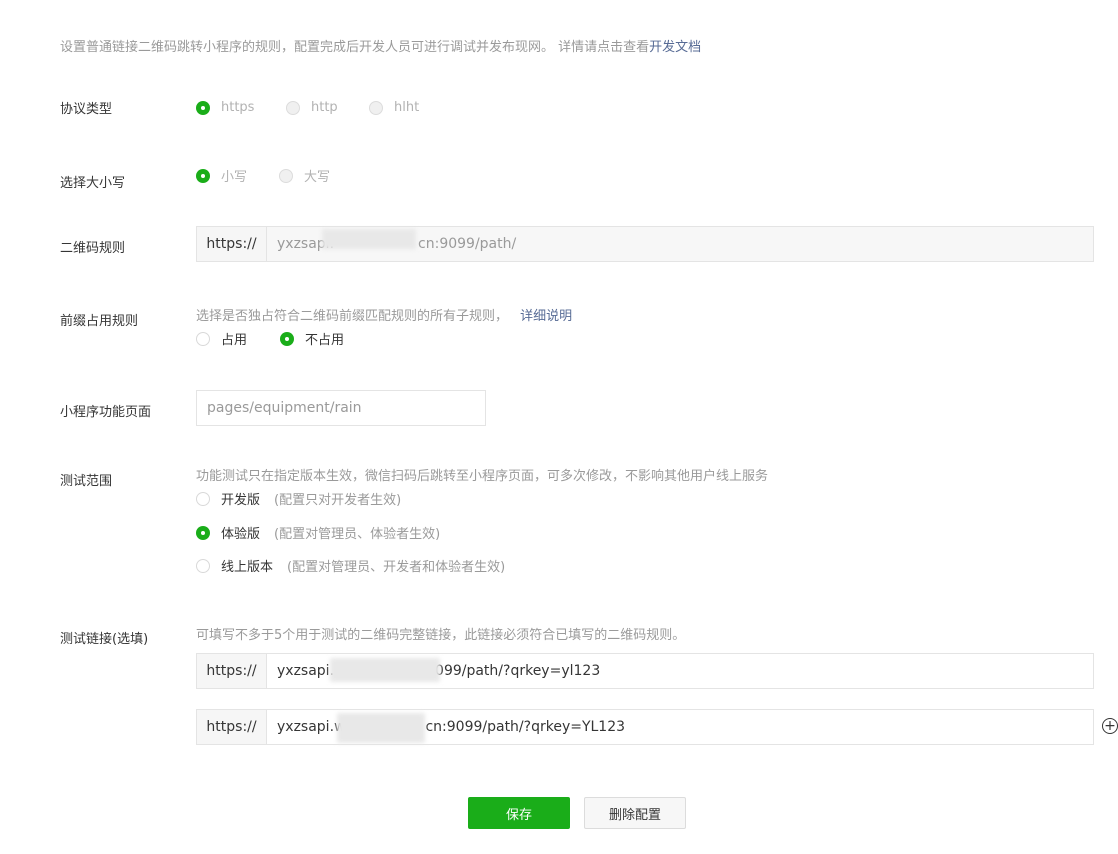 The image size is (1118, 854). What do you see at coordinates (241, 500) in the screenshot?
I see `radio-label: 开发版` at bounding box center [241, 500].